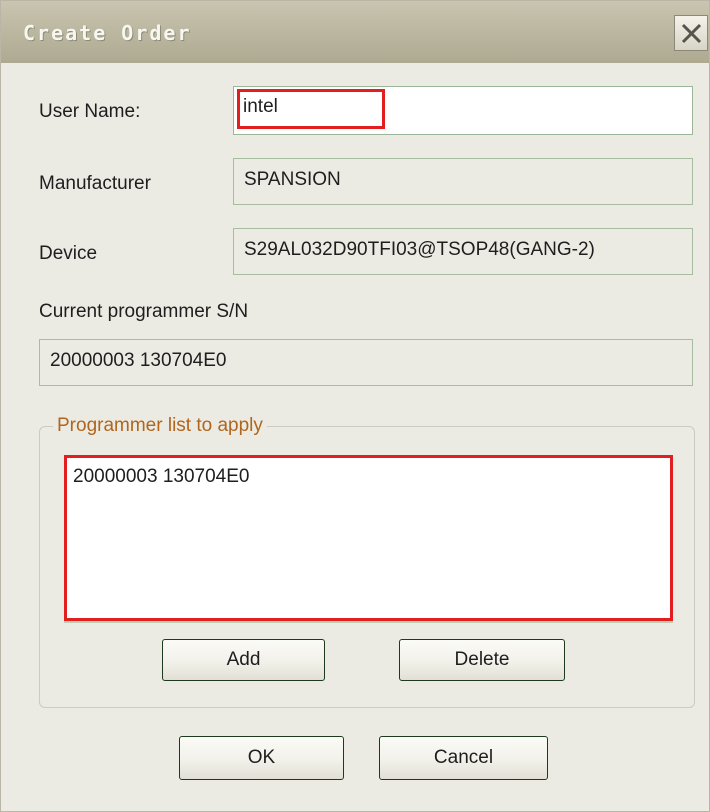 The image size is (710, 812). What do you see at coordinates (463, 251) in the screenshot?
I see `device-field: S29AL032D90TFI03@TSOP48(GANG-2)` at bounding box center [463, 251].